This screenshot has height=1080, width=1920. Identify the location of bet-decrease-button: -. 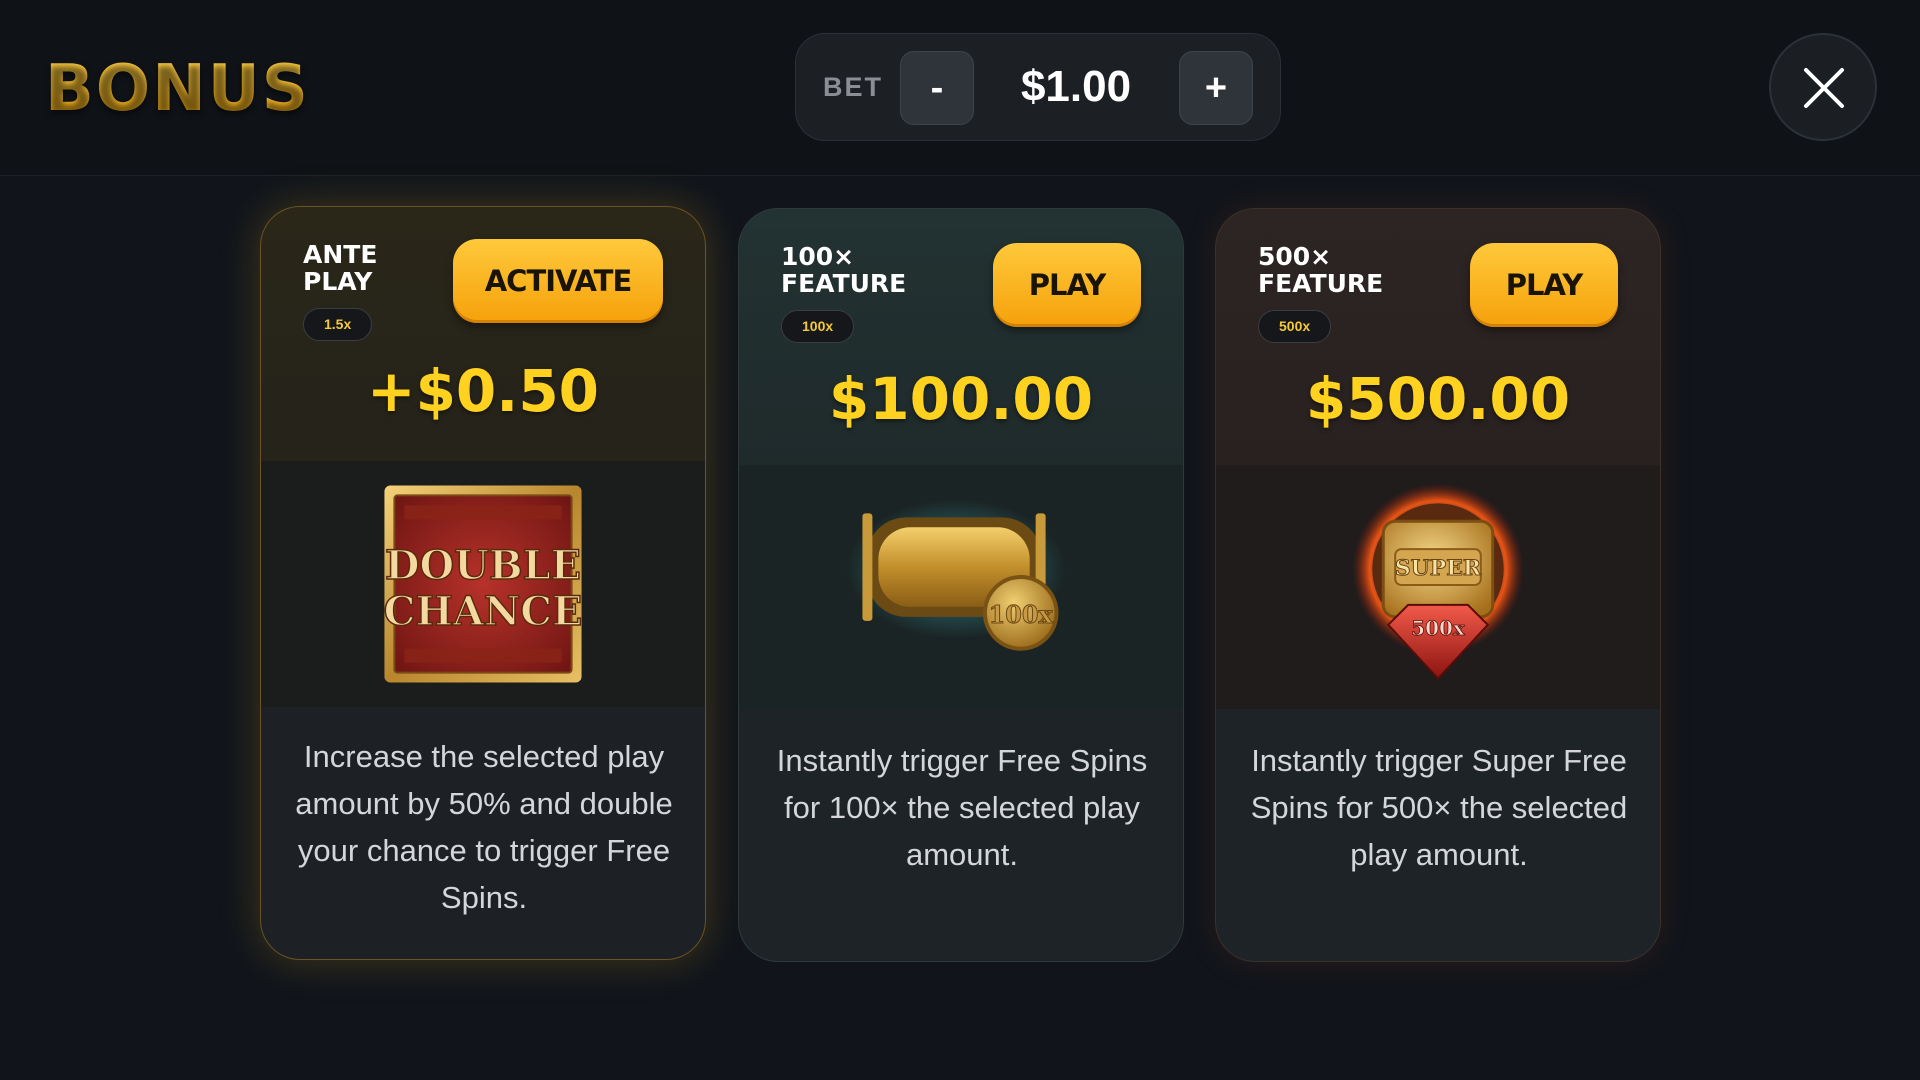
(937, 88).